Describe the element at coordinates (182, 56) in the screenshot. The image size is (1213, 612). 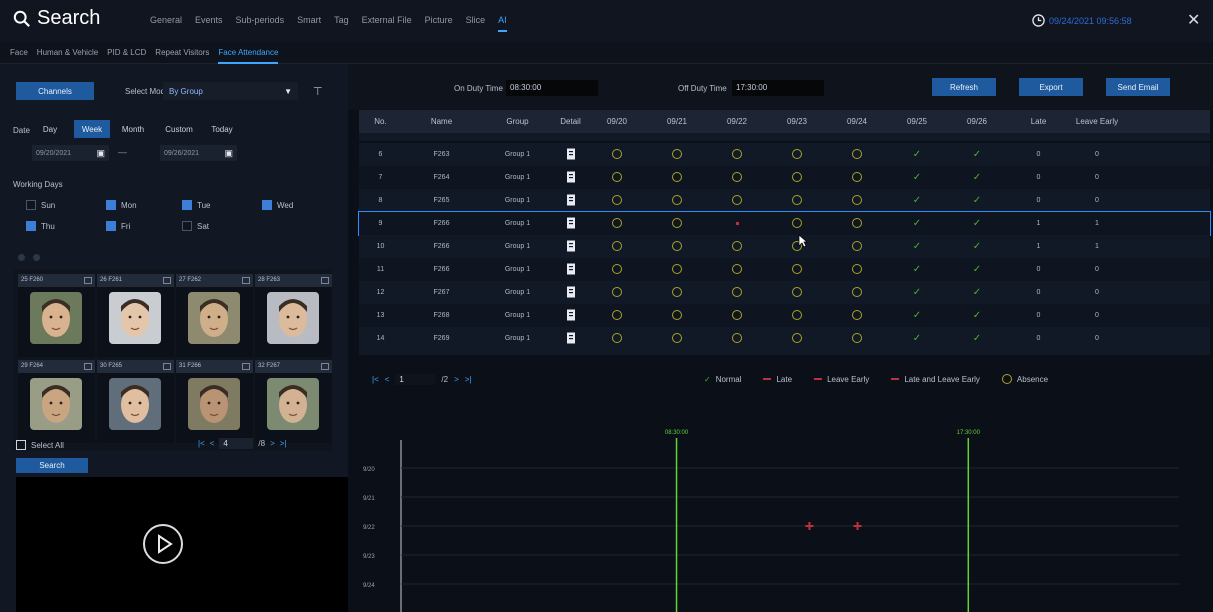
I see `subtab-repeat-visitors: Repeat Visitors` at that location.